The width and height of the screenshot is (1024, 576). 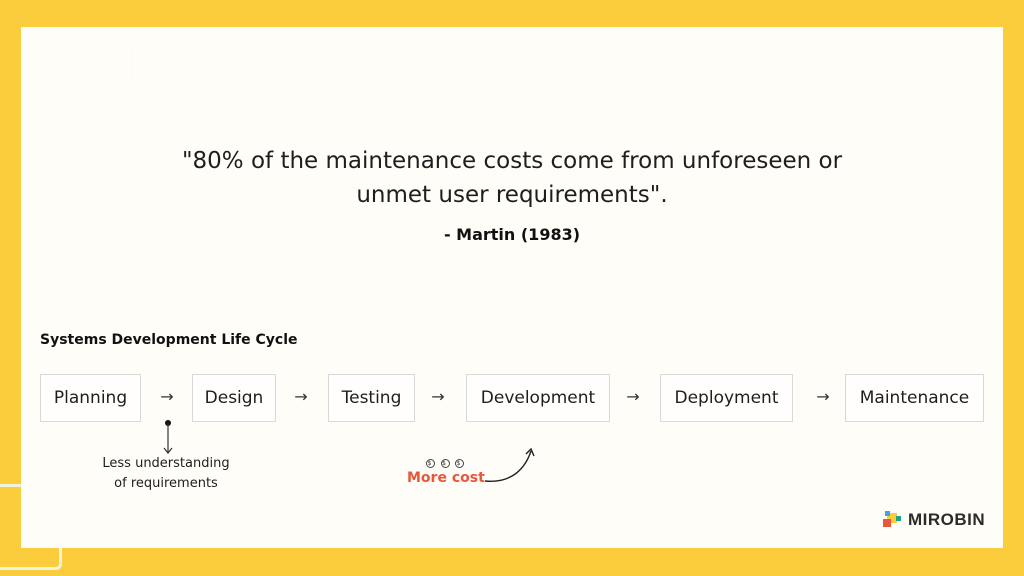 I want to click on mirobin-logo: MIROBIN, so click(x=933, y=520).